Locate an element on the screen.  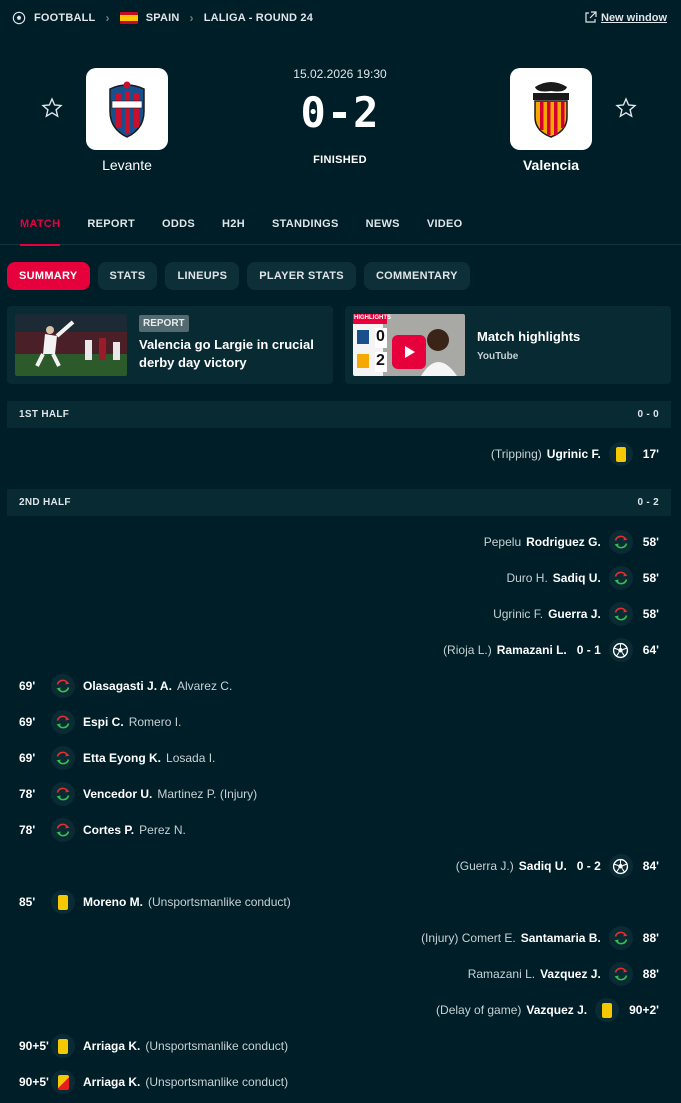
yellow-card-icon is located at coordinates (63, 1046).